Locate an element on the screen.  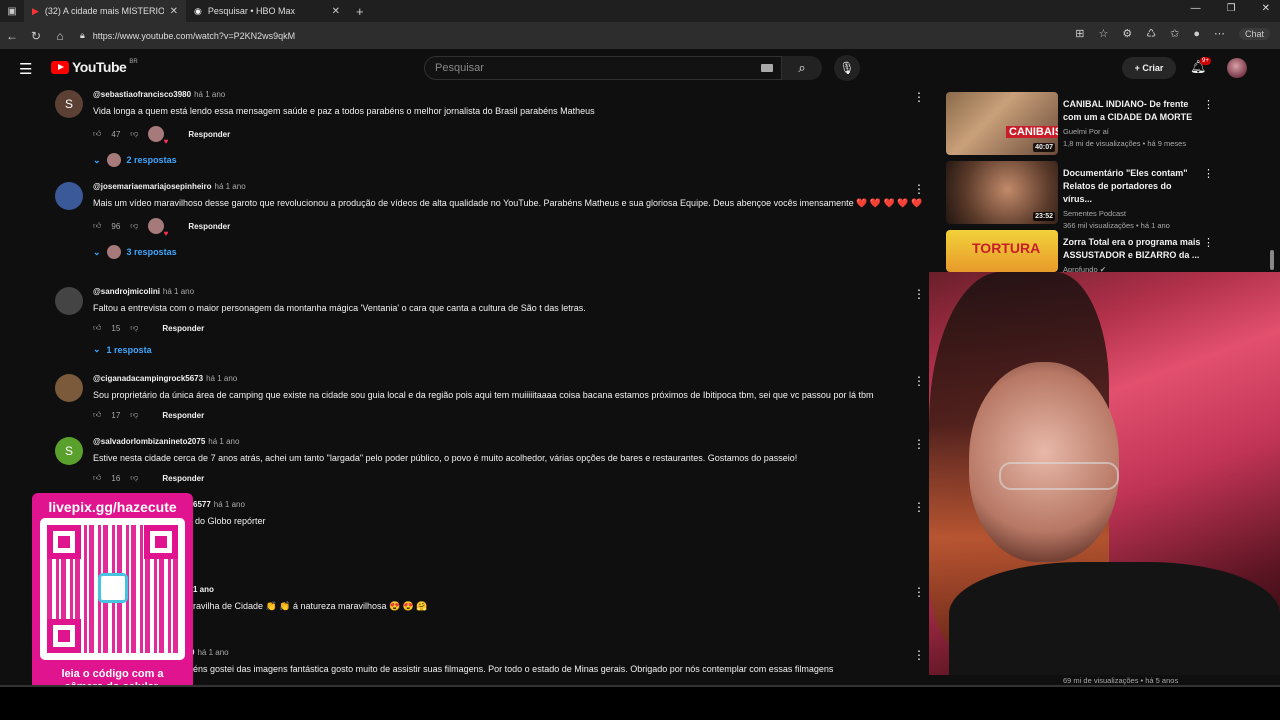
window-controls: — ❐ ✕ is located at coordinates (1230, 8).